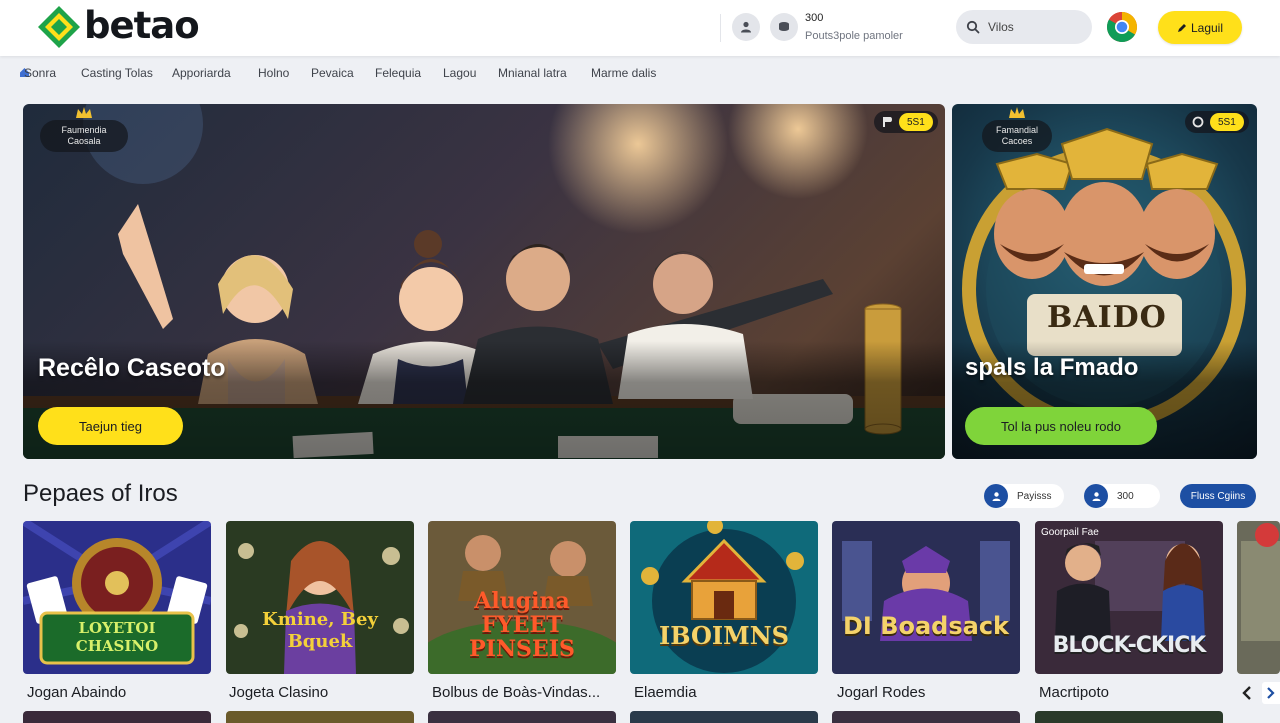 The height and width of the screenshot is (723, 1280). Describe the element at coordinates (916, 122) in the screenshot. I see `counter-value: 5S1` at that location.